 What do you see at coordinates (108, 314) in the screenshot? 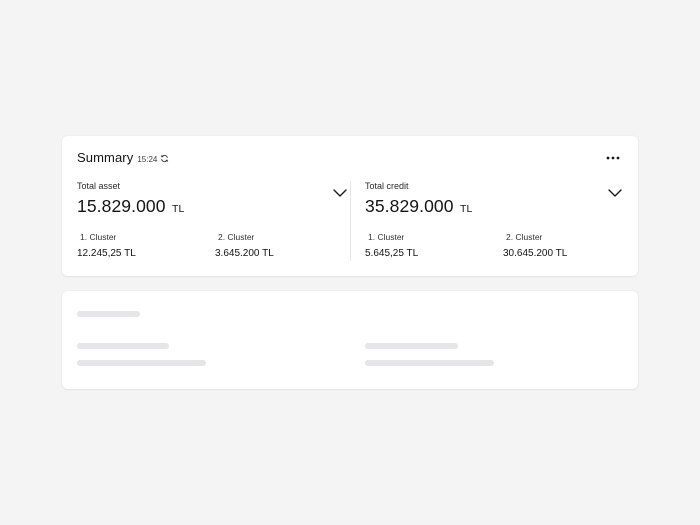
I see `skeleton-title-bar` at bounding box center [108, 314].